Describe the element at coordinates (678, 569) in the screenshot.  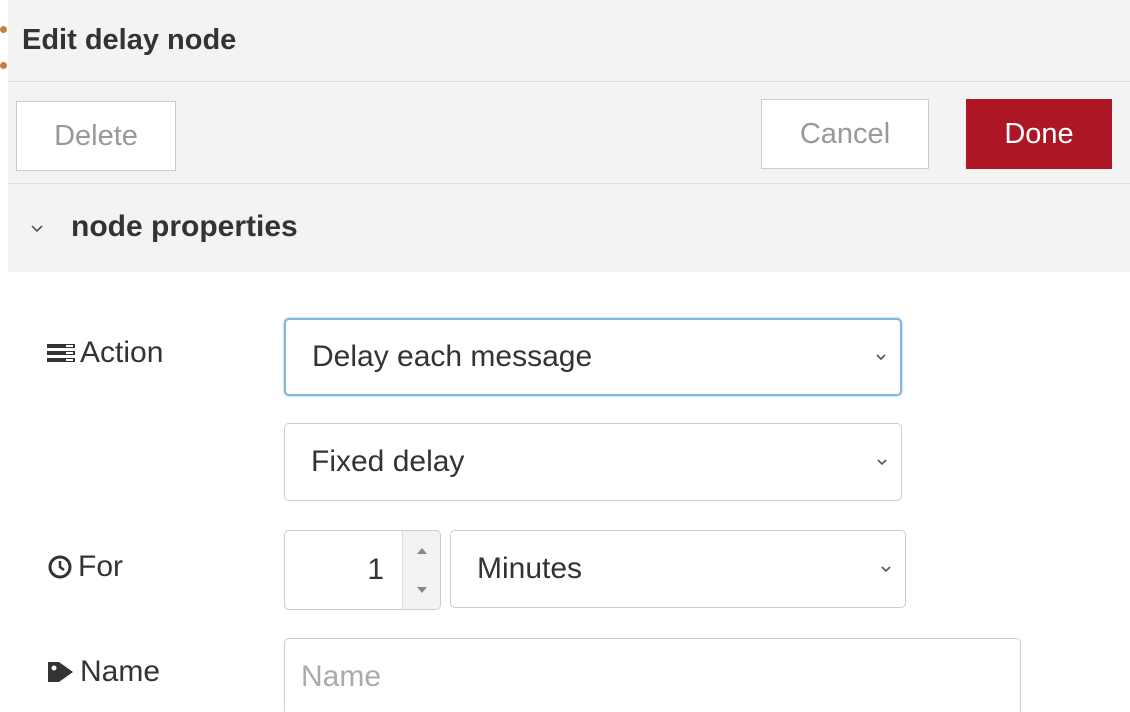
I see `delay-unit-select: Minutes` at that location.